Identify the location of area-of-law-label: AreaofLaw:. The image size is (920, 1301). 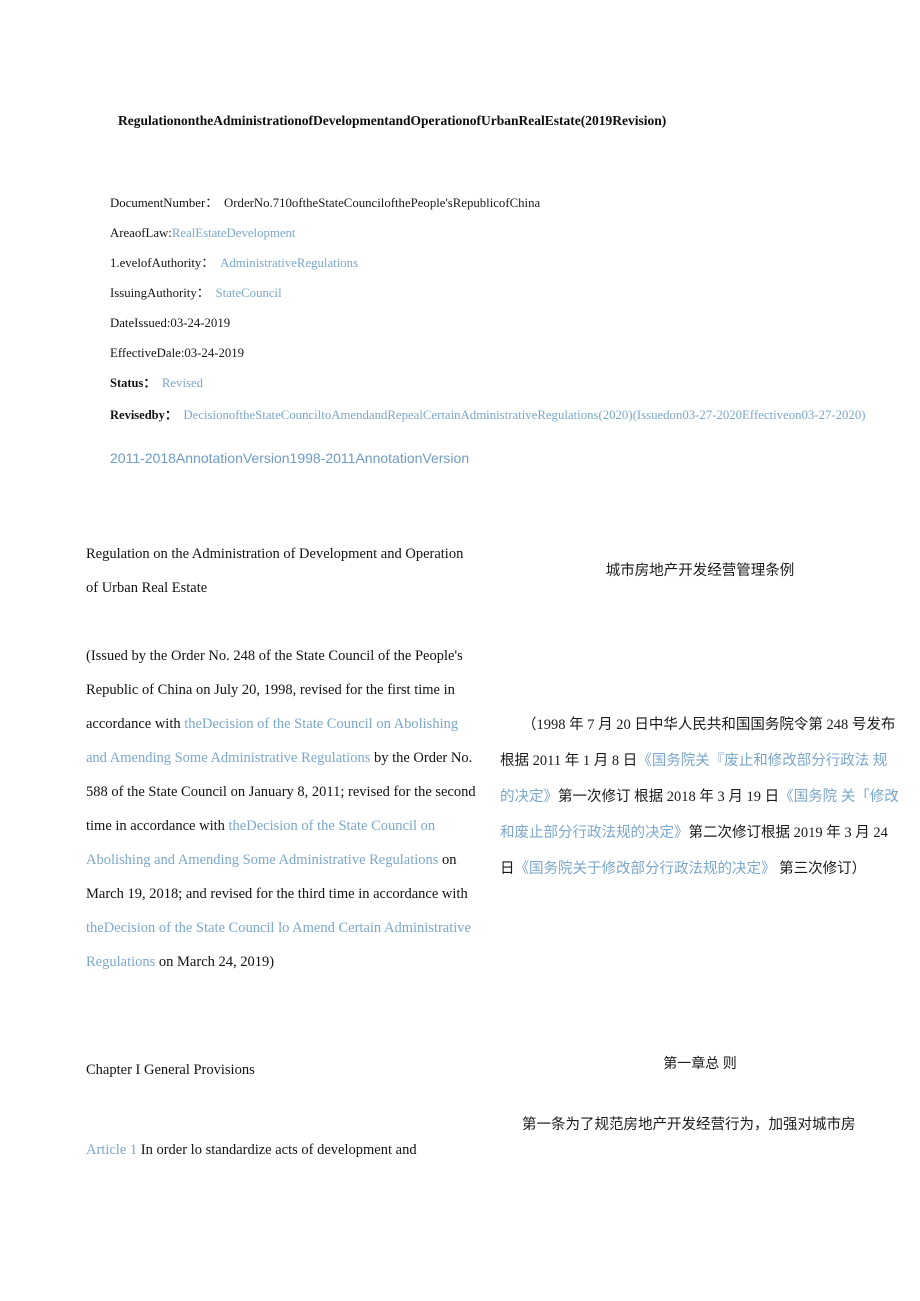
(141, 233).